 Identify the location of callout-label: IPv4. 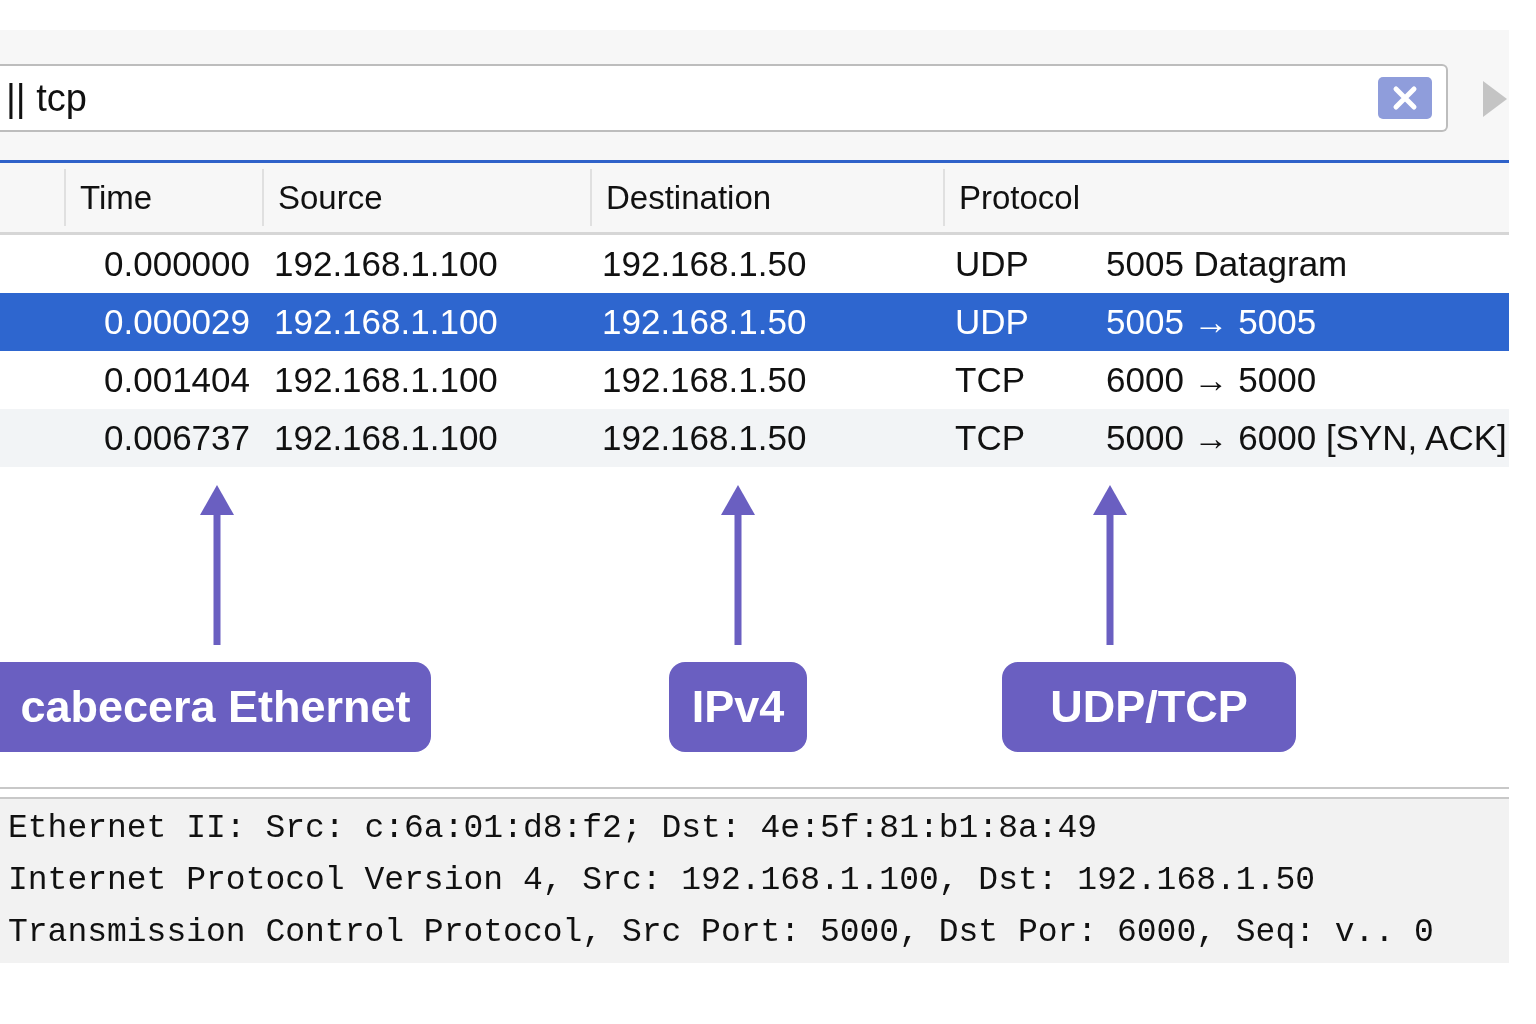
(738, 707).